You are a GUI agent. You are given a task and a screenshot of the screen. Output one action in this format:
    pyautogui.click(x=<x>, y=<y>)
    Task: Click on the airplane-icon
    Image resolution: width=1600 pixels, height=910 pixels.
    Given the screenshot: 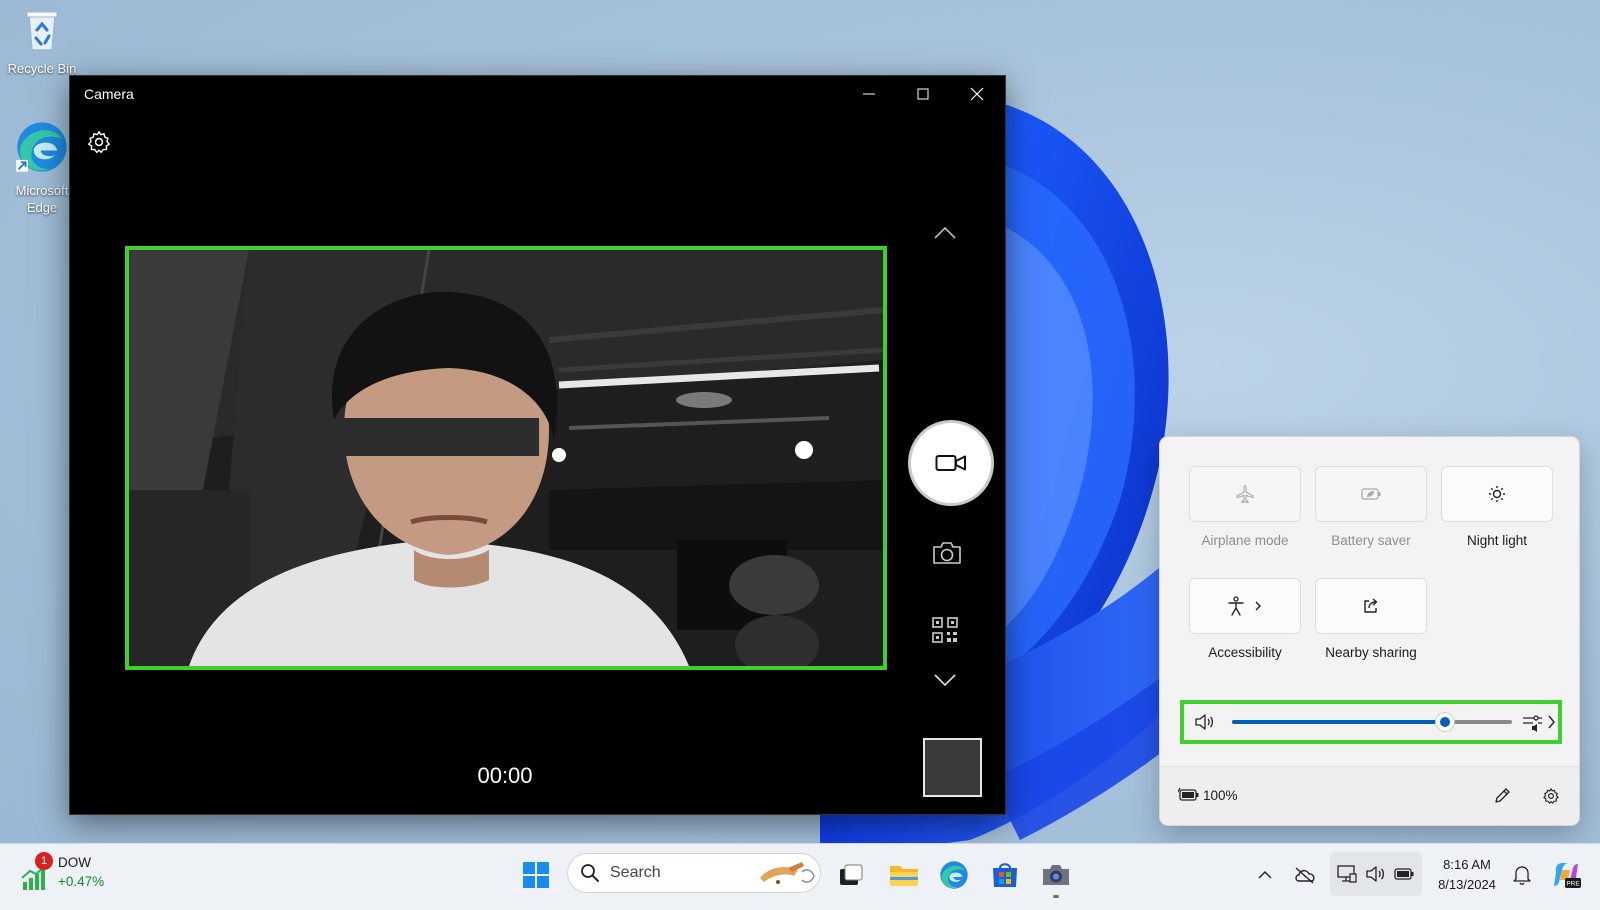 What is the action you would take?
    pyautogui.click(x=1245, y=494)
    